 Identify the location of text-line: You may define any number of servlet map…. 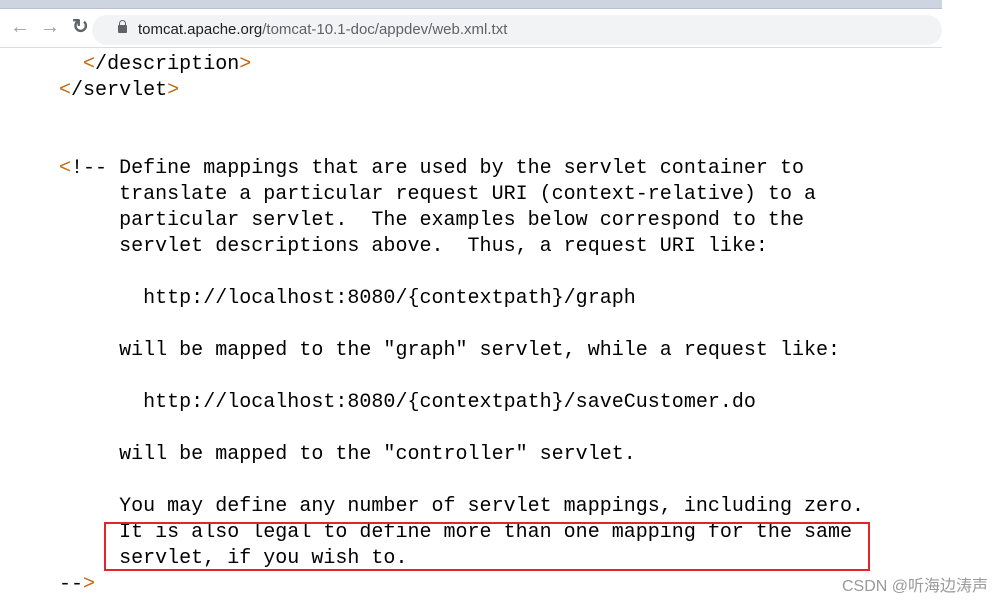
(492, 506).